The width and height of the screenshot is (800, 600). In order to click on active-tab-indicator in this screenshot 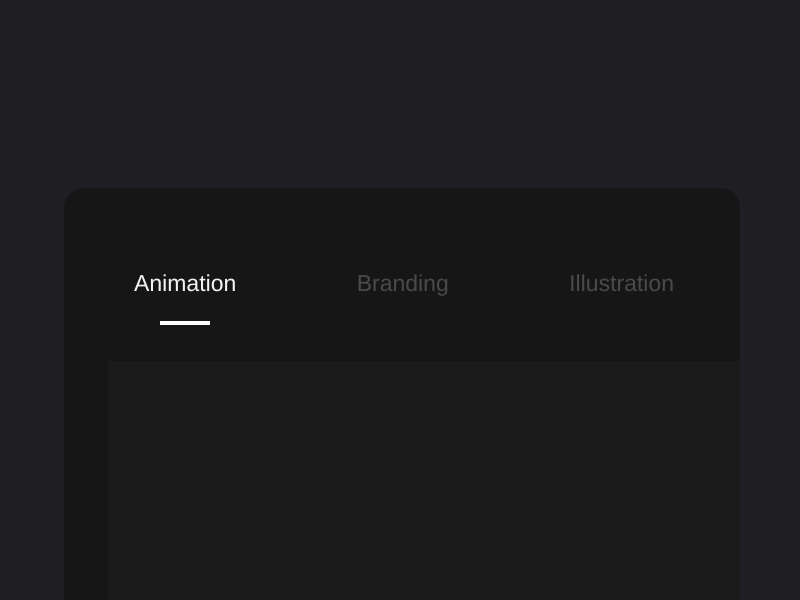, I will do `click(185, 323)`.